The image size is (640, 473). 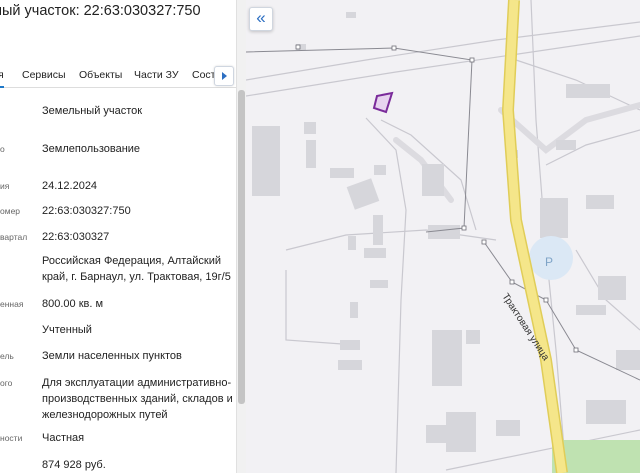 I want to click on field-label: ель, so click(x=7, y=356).